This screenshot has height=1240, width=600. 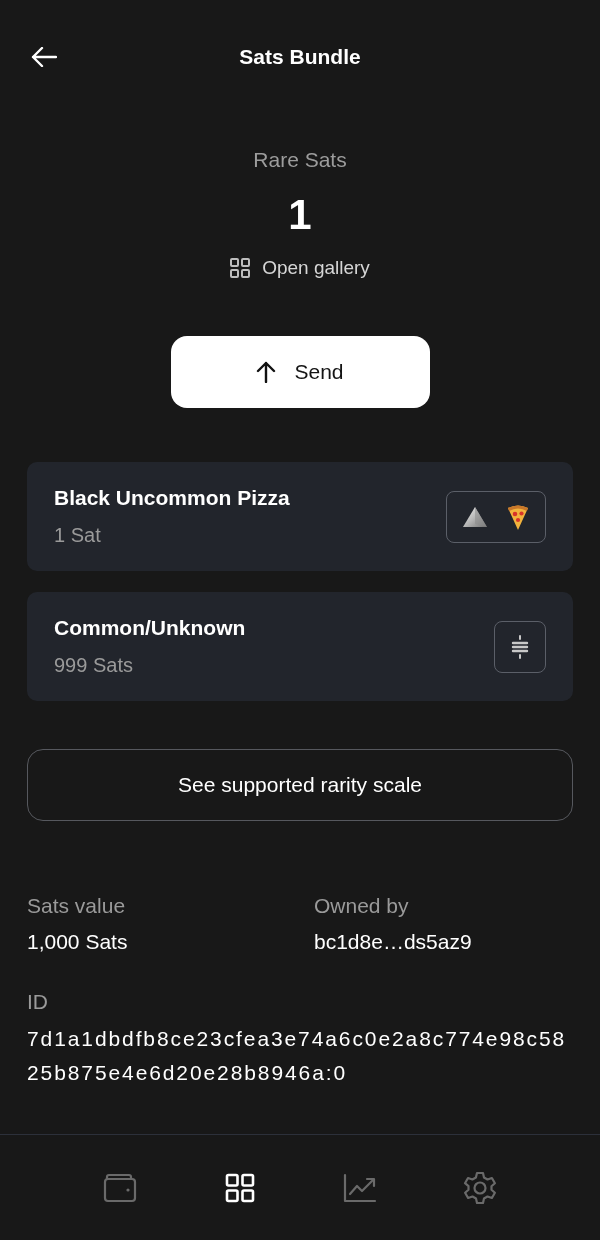 What do you see at coordinates (172, 498) in the screenshot?
I see `bundle-name: Black Uncommon Pizza` at bounding box center [172, 498].